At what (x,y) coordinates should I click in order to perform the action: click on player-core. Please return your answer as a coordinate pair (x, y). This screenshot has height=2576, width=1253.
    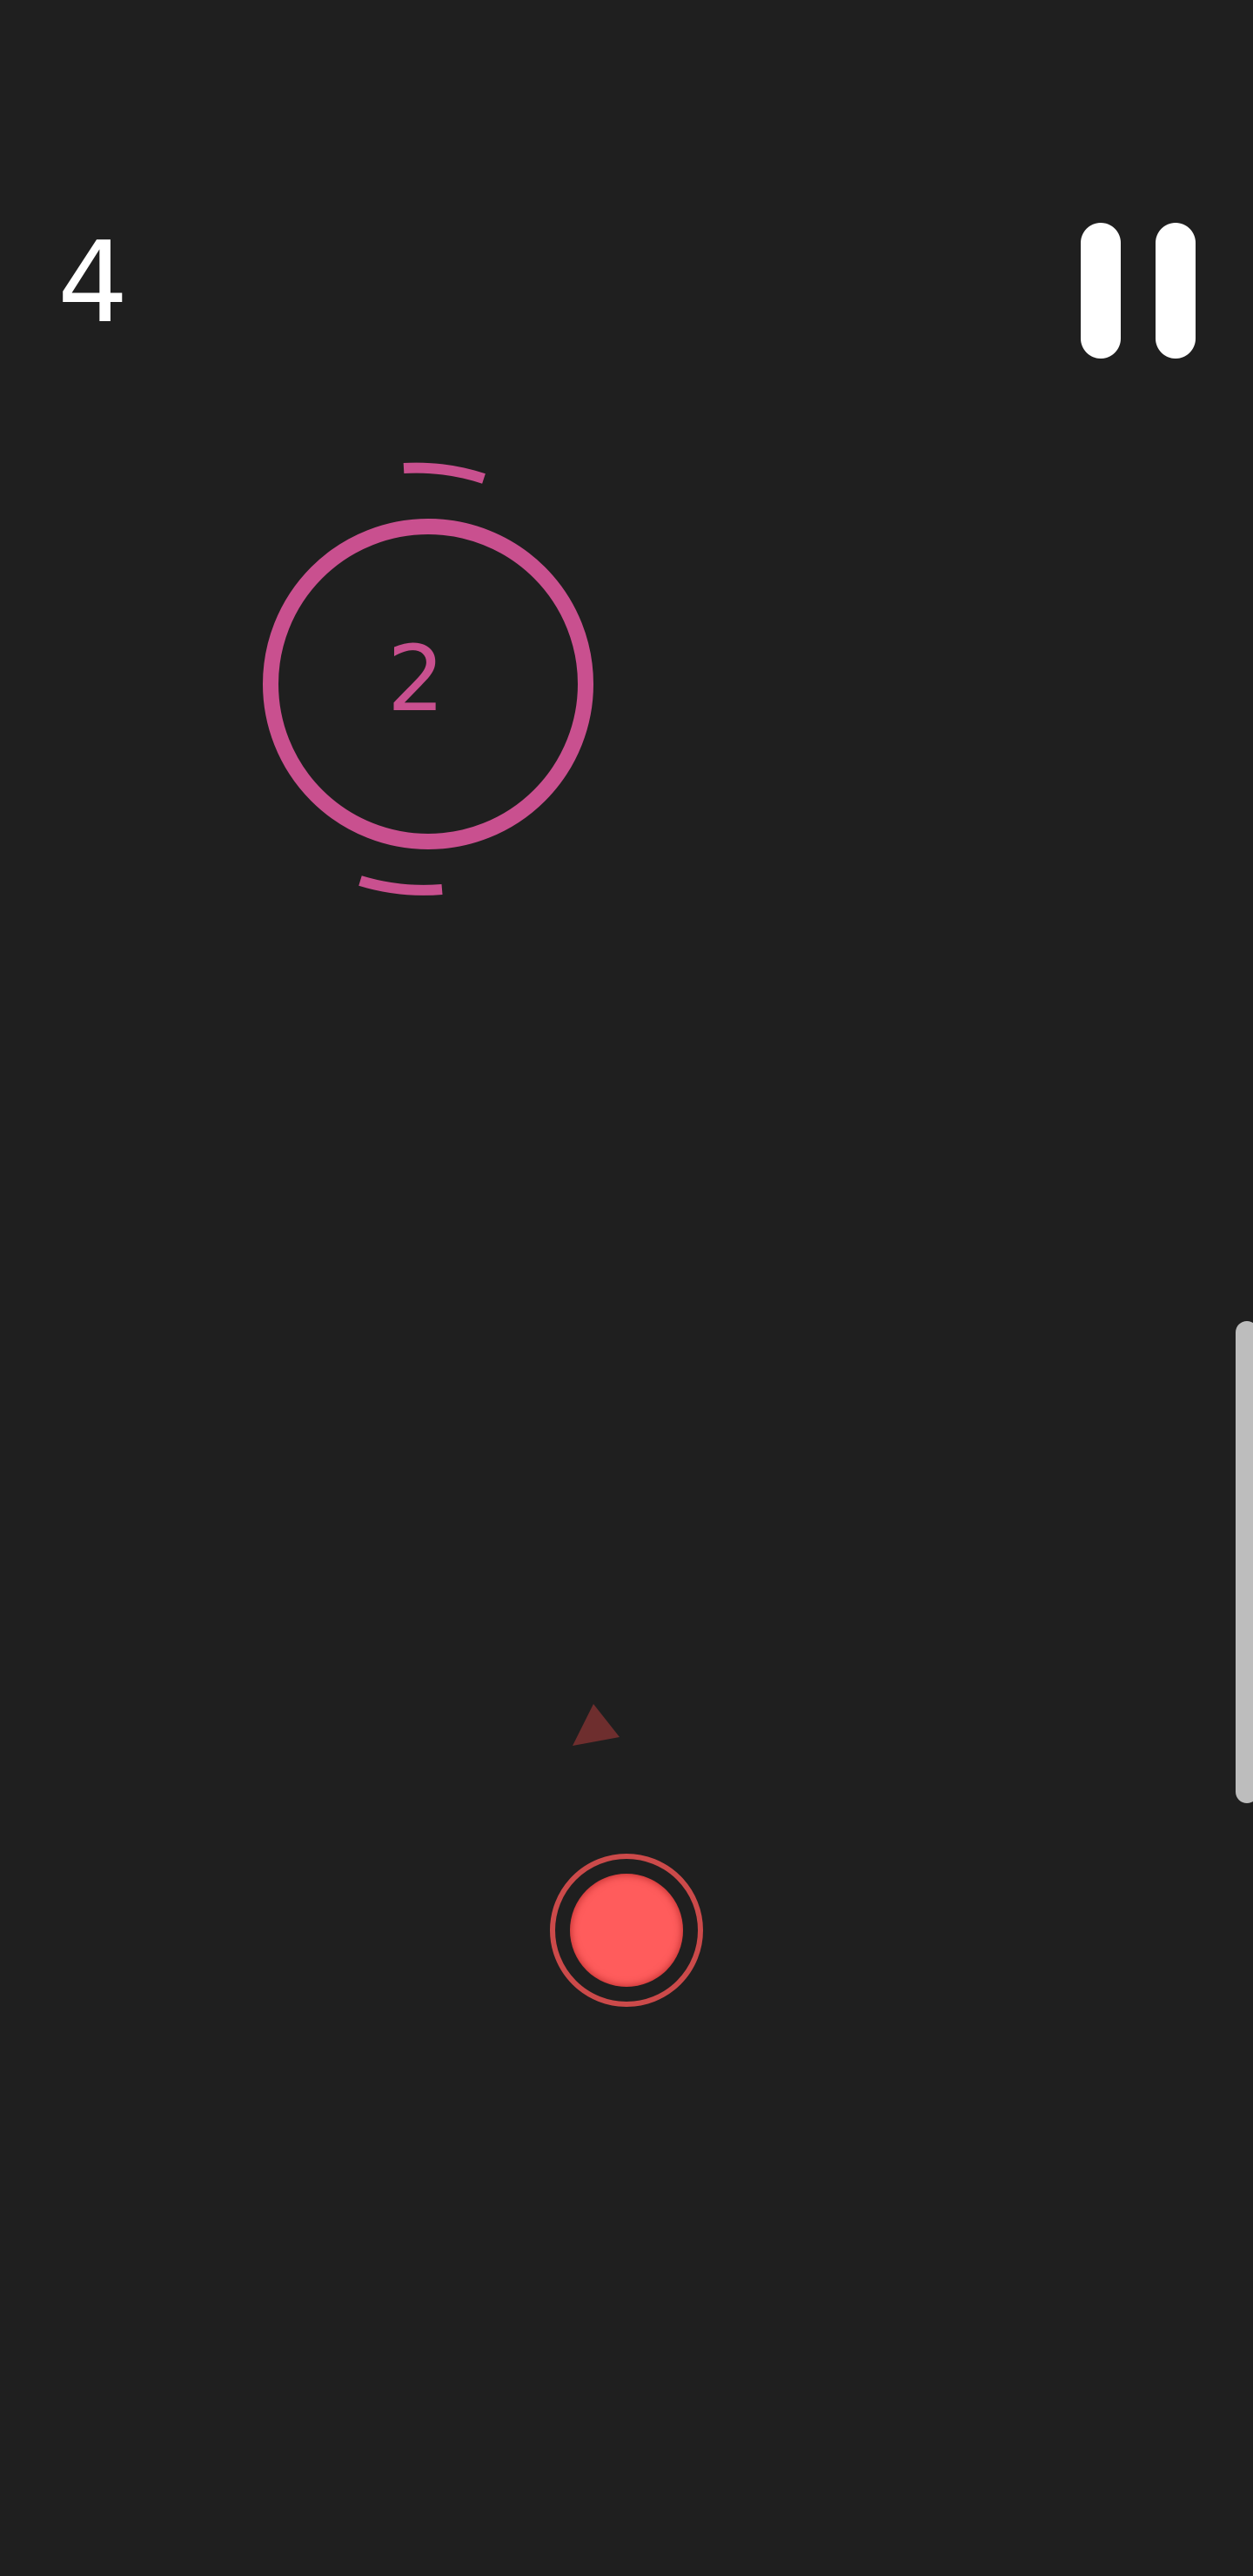
    Looking at the image, I should click on (626, 1930).